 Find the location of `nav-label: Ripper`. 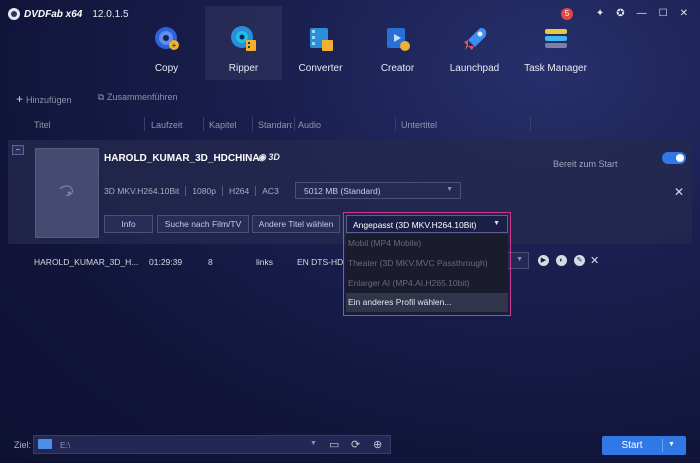

nav-label: Ripper is located at coordinates (243, 68).